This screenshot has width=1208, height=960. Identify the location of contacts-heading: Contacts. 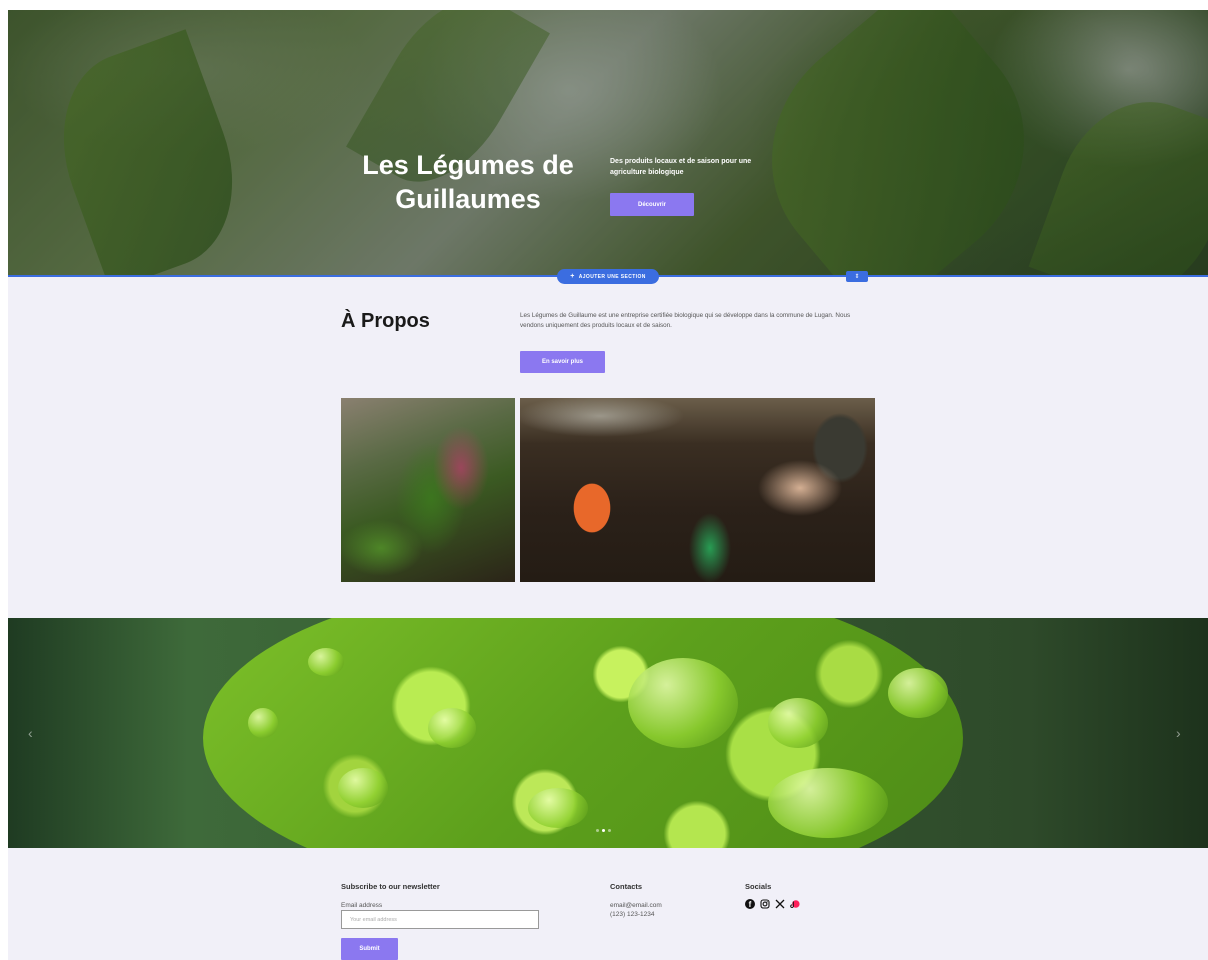
(626, 886).